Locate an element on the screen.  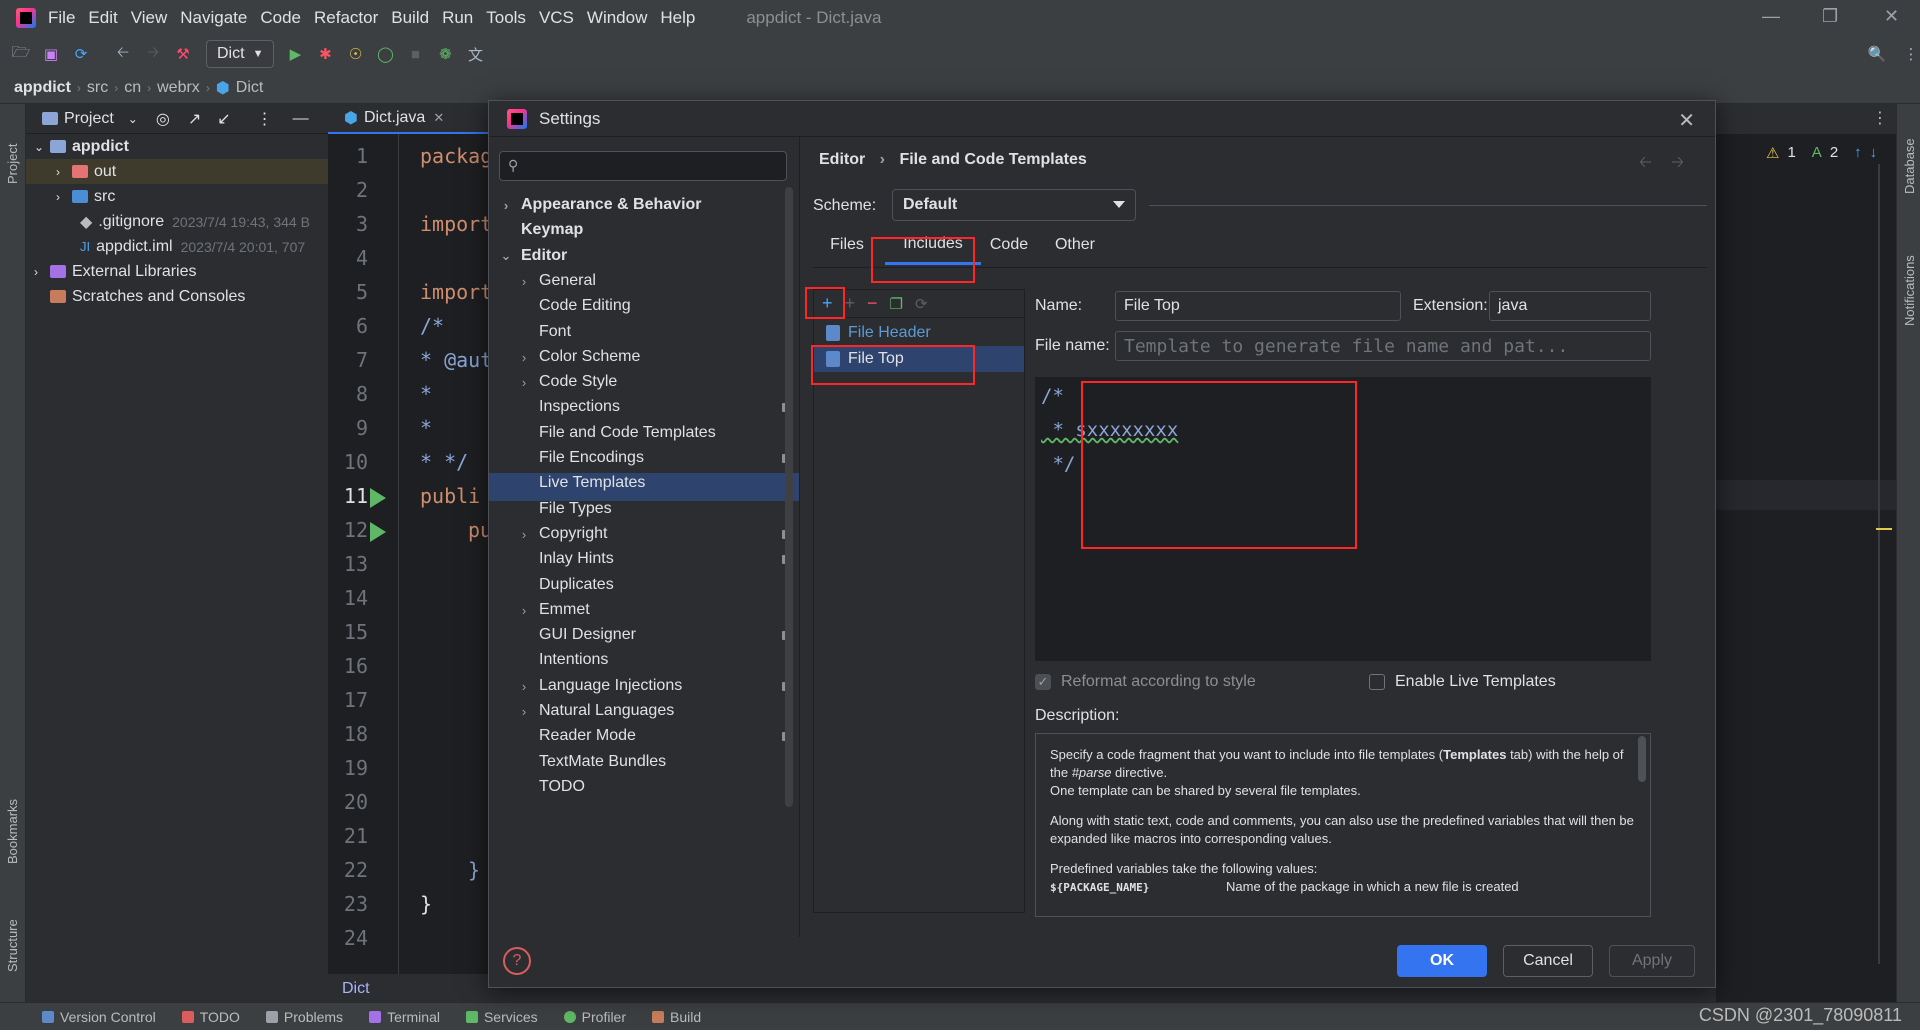
hide-icon: — is located at coordinates (301, 119).